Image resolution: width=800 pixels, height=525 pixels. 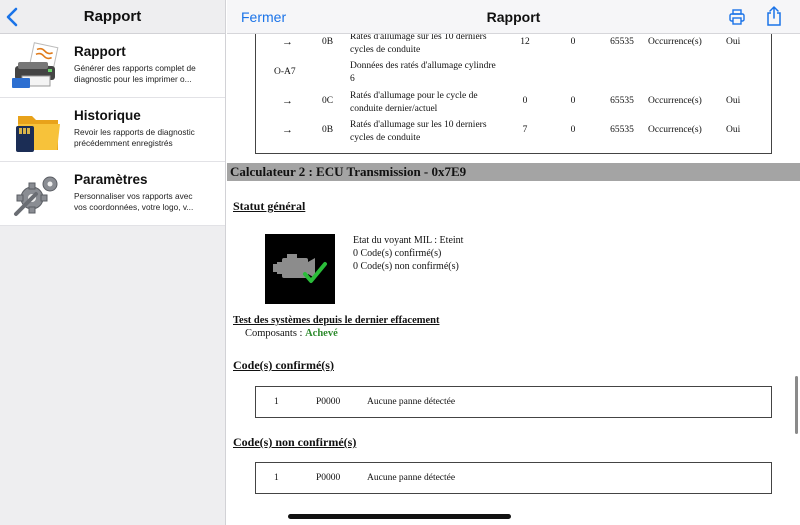 I want to click on test-value: 0, so click(x=525, y=101).